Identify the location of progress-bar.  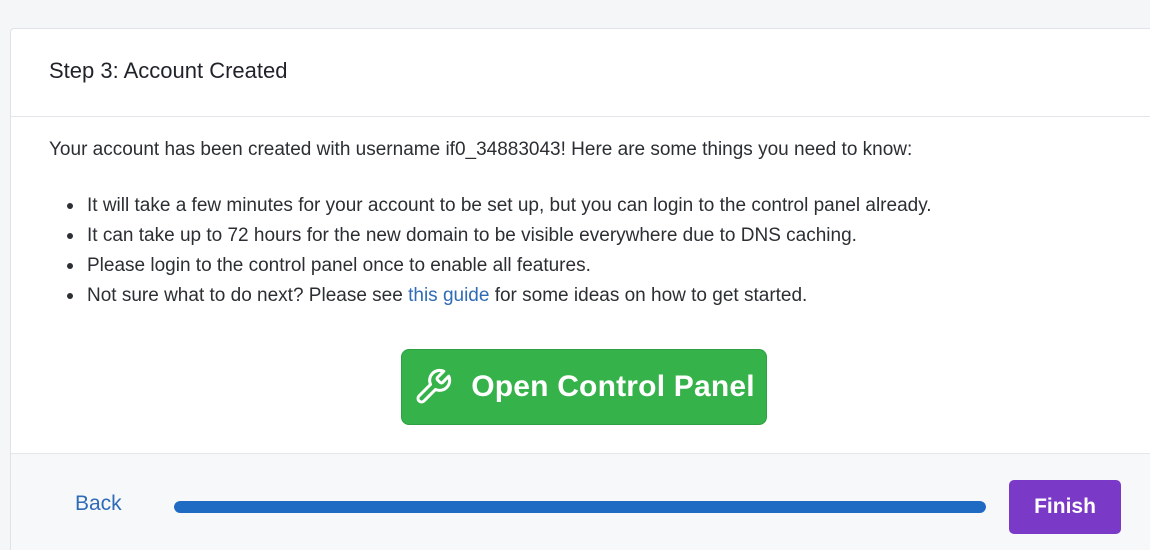
(580, 507).